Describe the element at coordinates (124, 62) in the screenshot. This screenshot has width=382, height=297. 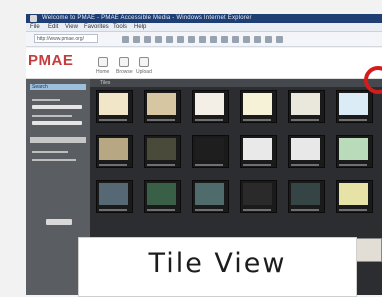
I see `browse-nav-icon` at that location.